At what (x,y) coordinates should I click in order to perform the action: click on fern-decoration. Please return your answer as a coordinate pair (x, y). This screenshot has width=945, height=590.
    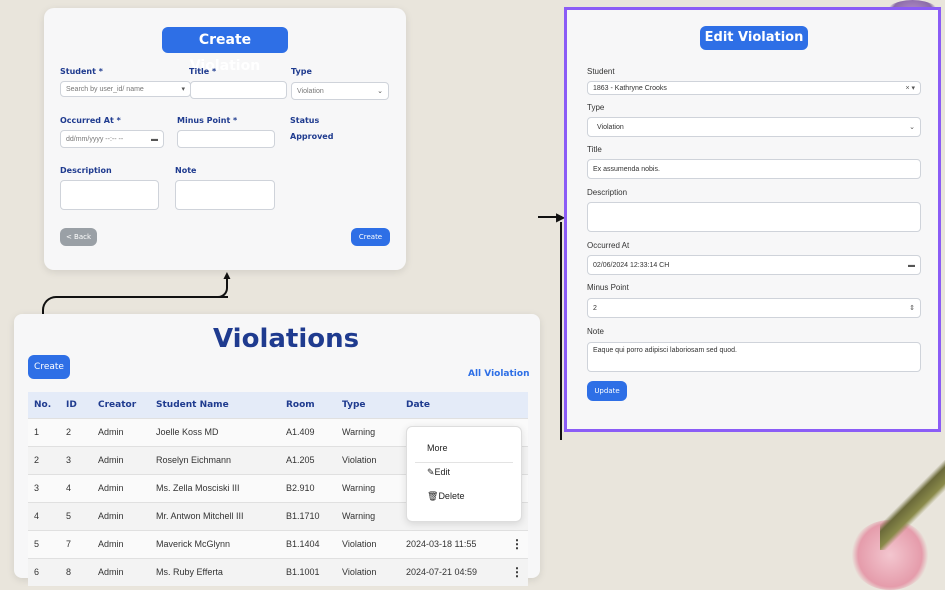
    Looking at the image, I should click on (912, 505).